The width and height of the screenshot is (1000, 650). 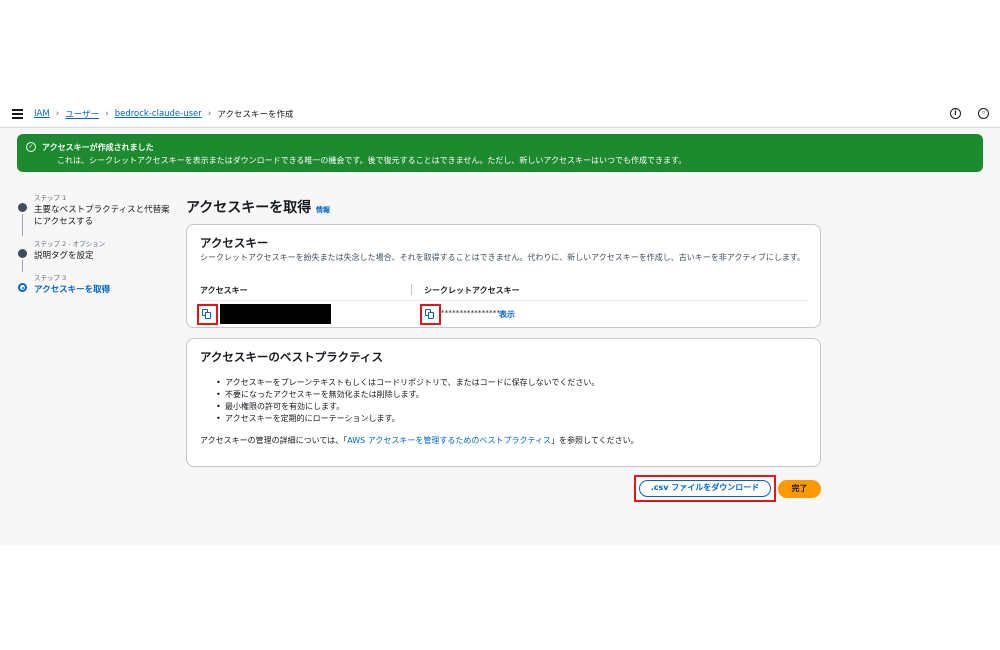 I want to click on access-key-value-redacted, so click(x=275, y=314).